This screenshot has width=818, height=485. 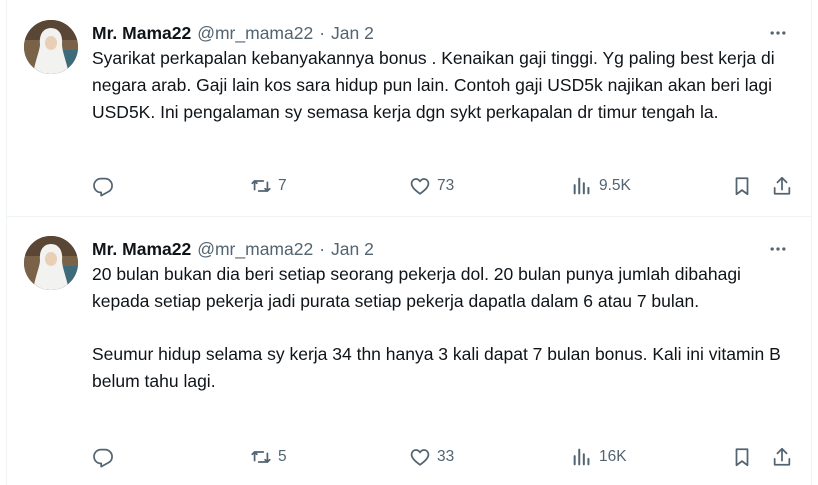 I want to click on views-count: 9.5K, so click(x=615, y=185).